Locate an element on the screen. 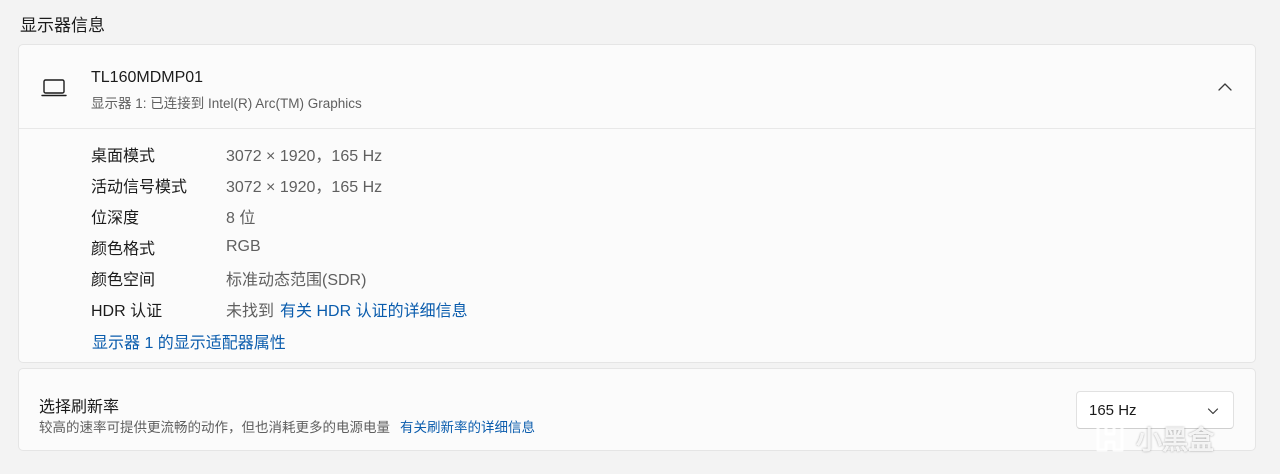  refresh-rate-description-row: 较高的速率可提供更流畅的动作，但也消耗更多的电源电量 有关刷新率的详细信息 is located at coordinates (287, 426).